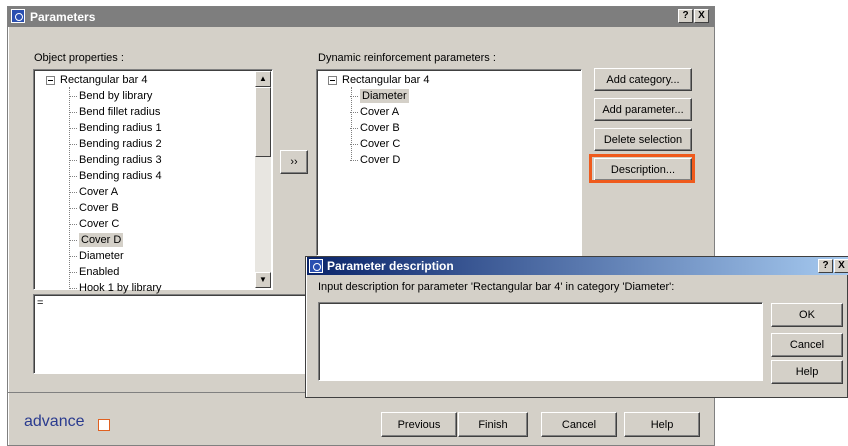 This screenshot has height=446, width=848. I want to click on brand-square-icon, so click(104, 425).